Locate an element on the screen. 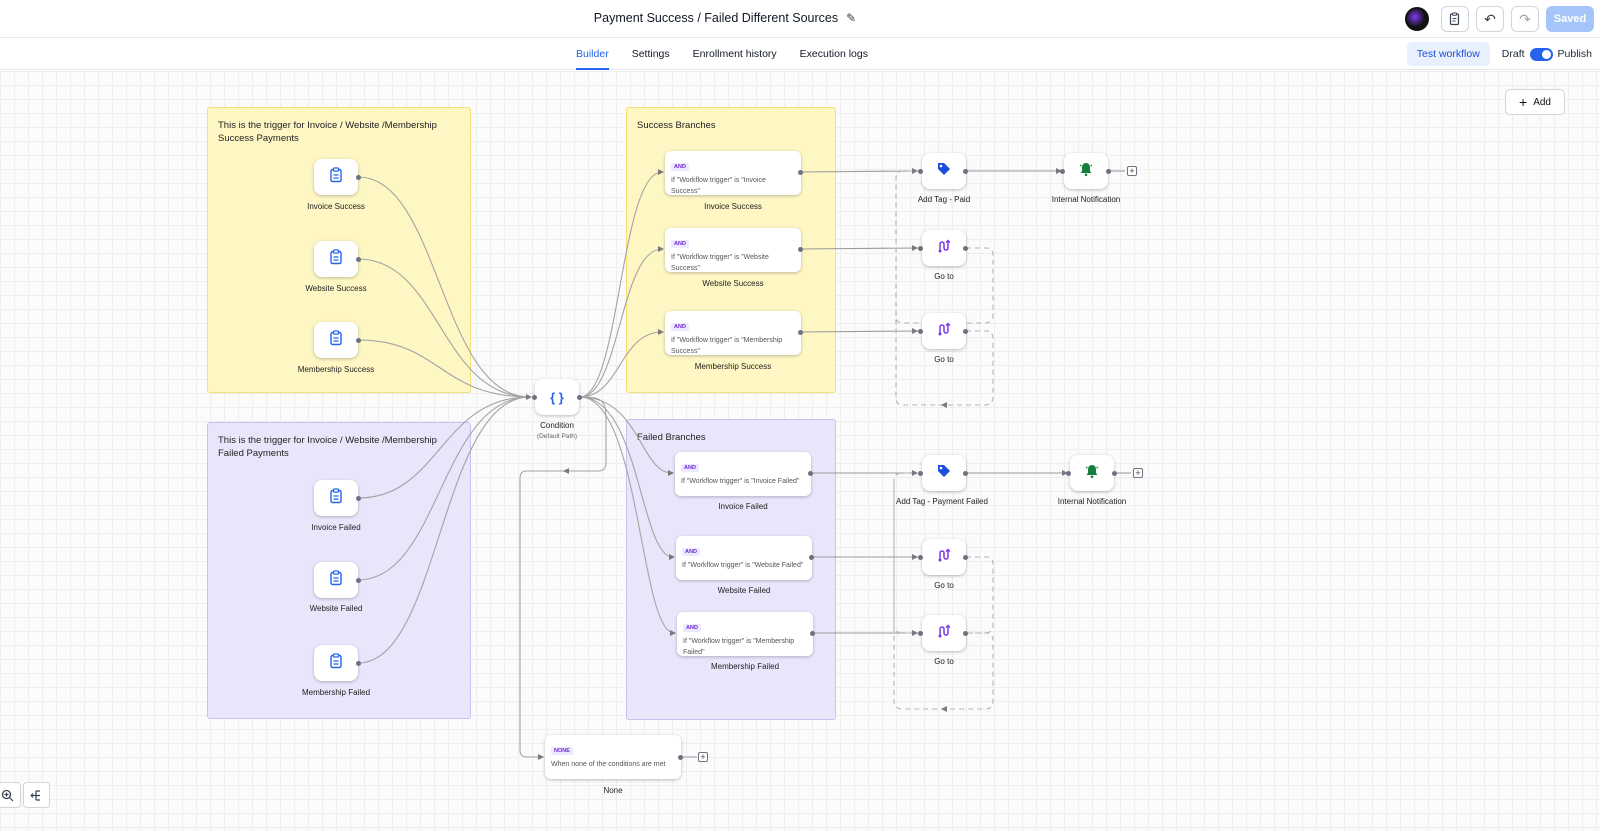  trigger-invoice-success is located at coordinates (336, 177).